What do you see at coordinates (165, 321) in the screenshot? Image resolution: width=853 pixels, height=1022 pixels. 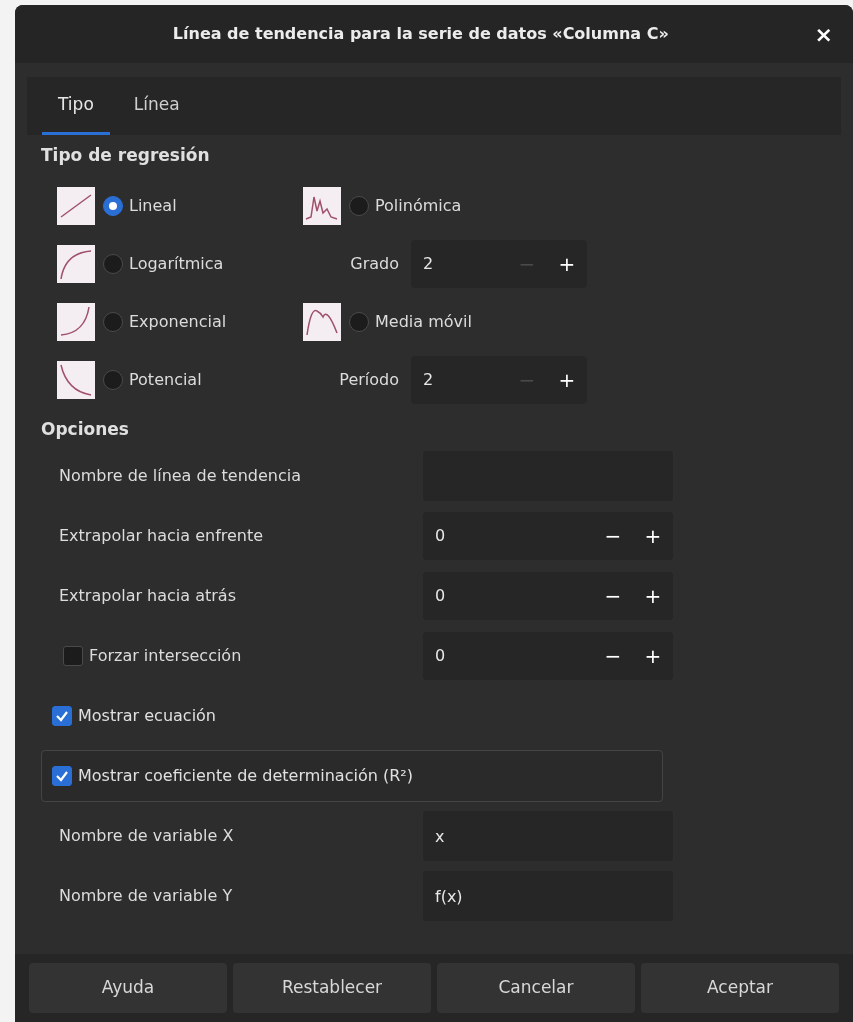 I see `radio-option: Exponencial` at bounding box center [165, 321].